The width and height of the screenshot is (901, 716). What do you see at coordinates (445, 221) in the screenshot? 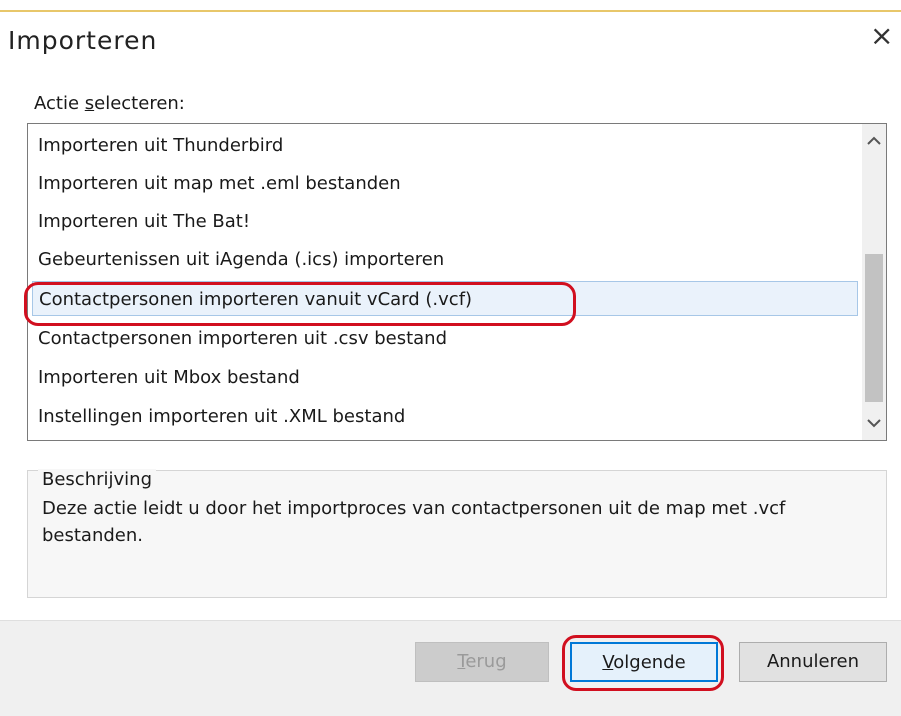
I see `list-item: Importeren uit The Bat!` at bounding box center [445, 221].